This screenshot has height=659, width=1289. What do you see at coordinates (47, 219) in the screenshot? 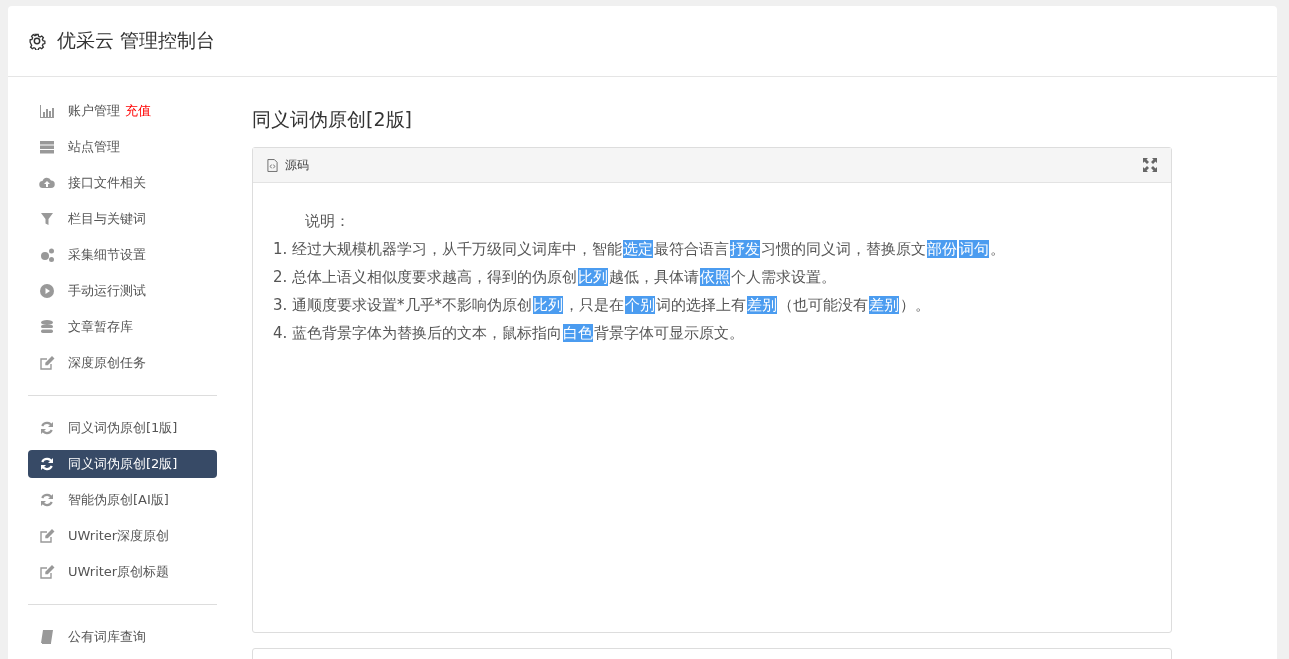
I see `filter-icon` at bounding box center [47, 219].